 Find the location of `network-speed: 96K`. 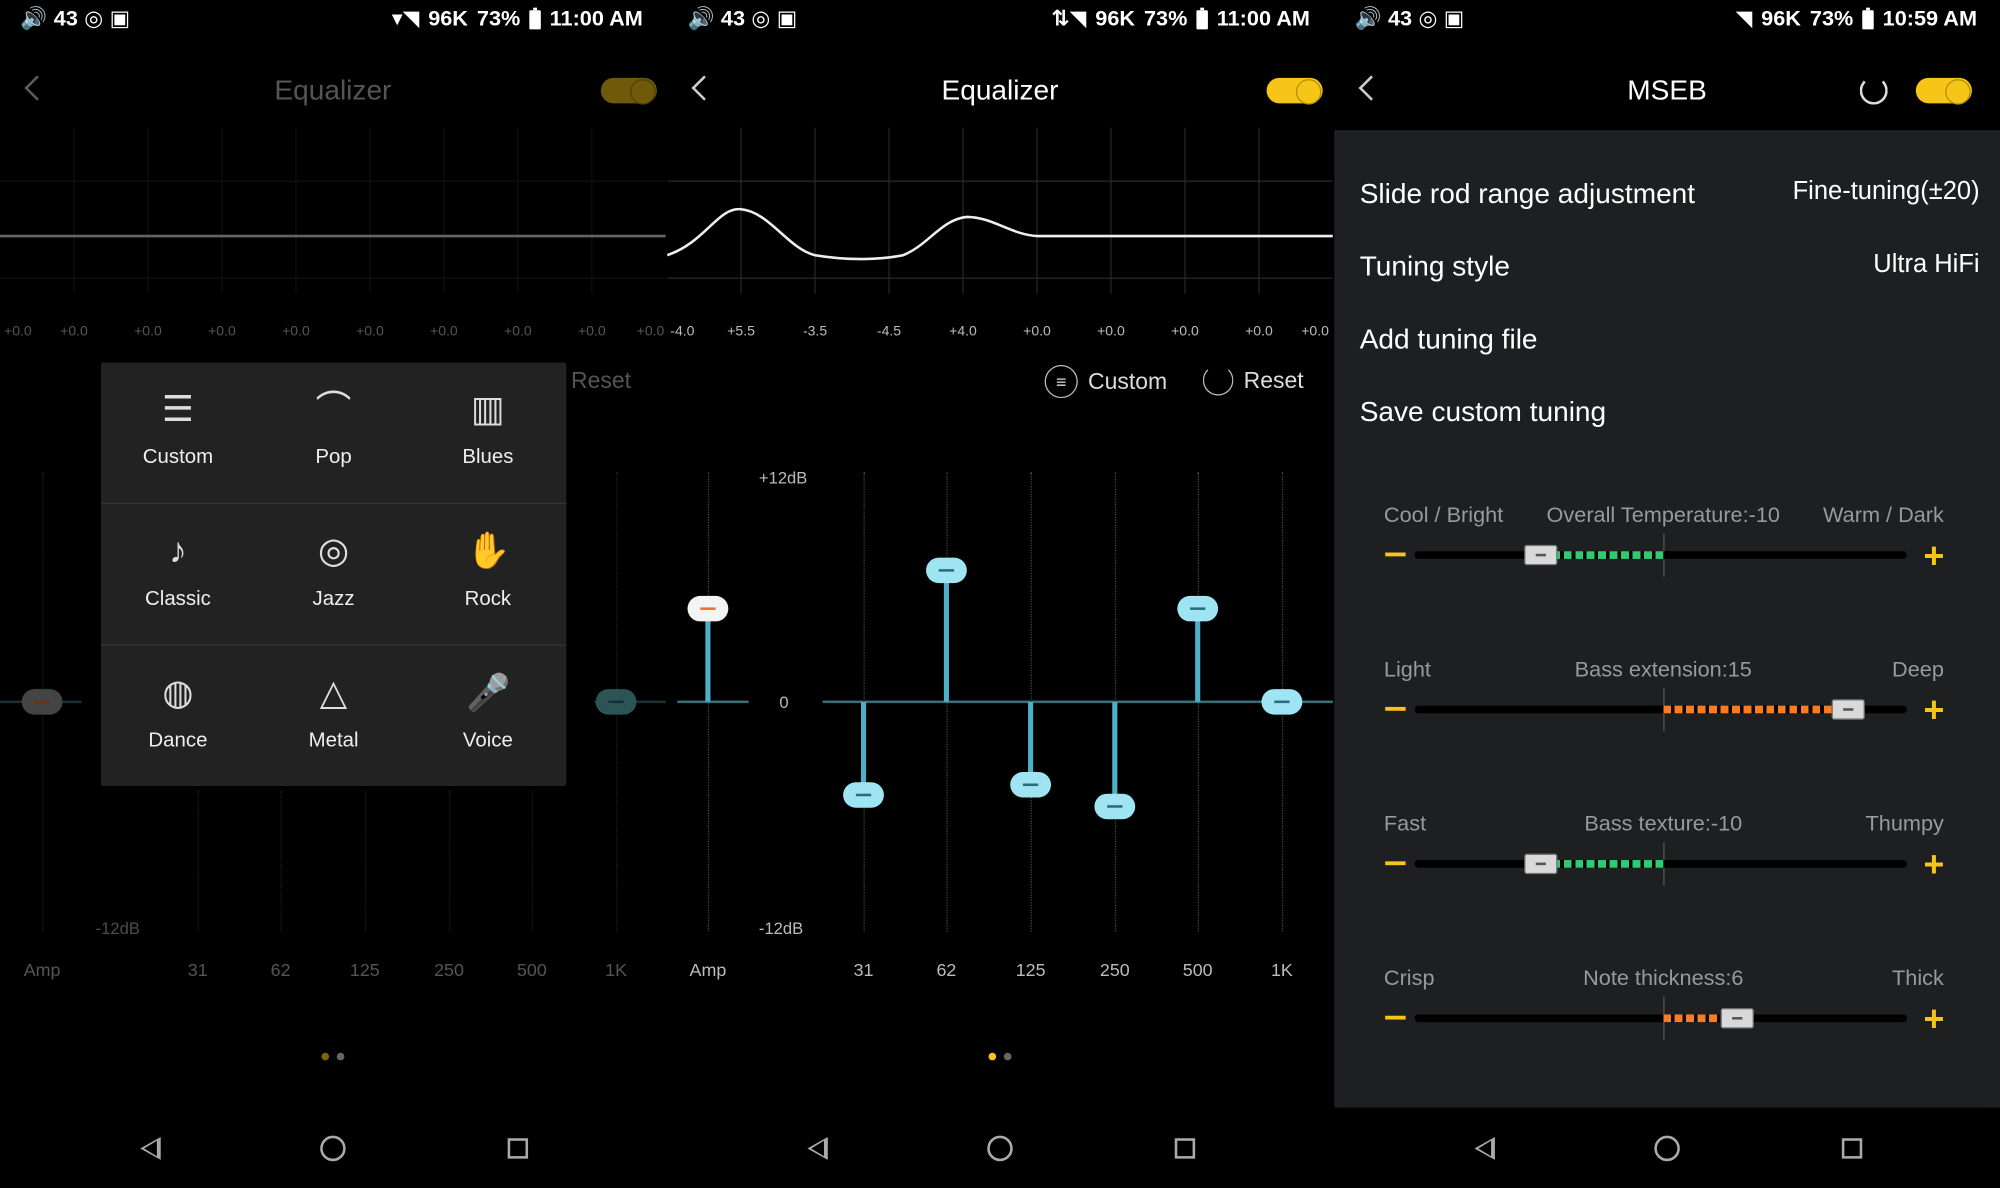

network-speed: 96K is located at coordinates (448, 18).